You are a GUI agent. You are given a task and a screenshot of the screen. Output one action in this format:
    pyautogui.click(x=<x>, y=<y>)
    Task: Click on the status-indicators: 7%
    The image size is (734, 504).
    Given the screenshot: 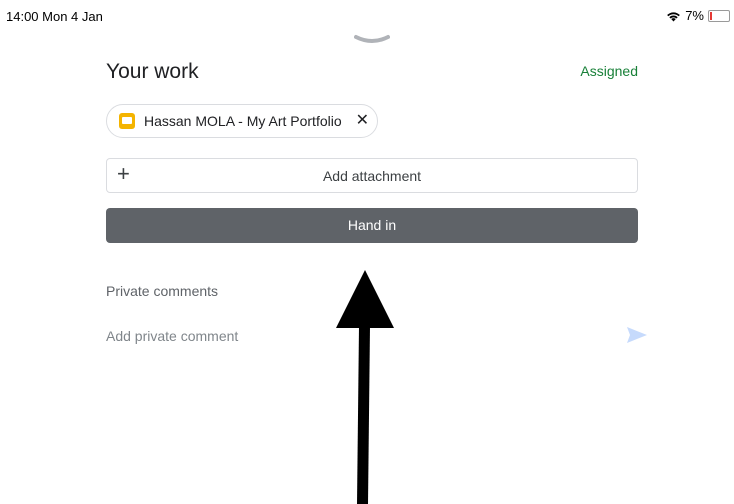 What is the action you would take?
    pyautogui.click(x=698, y=15)
    